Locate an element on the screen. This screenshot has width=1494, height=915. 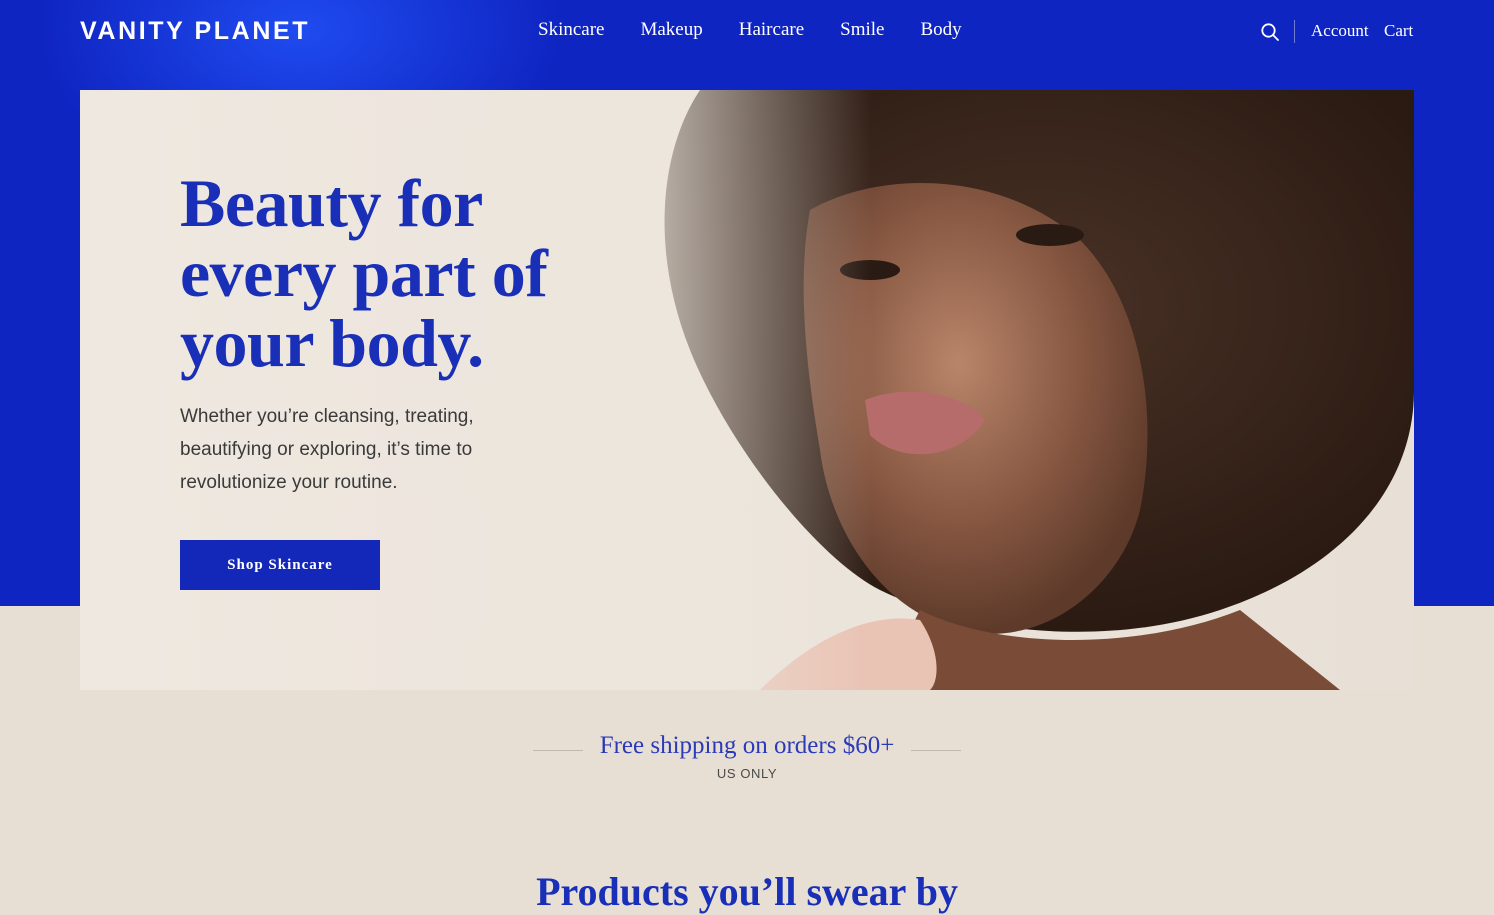
cart-link: Cart is located at coordinates (1398, 31).